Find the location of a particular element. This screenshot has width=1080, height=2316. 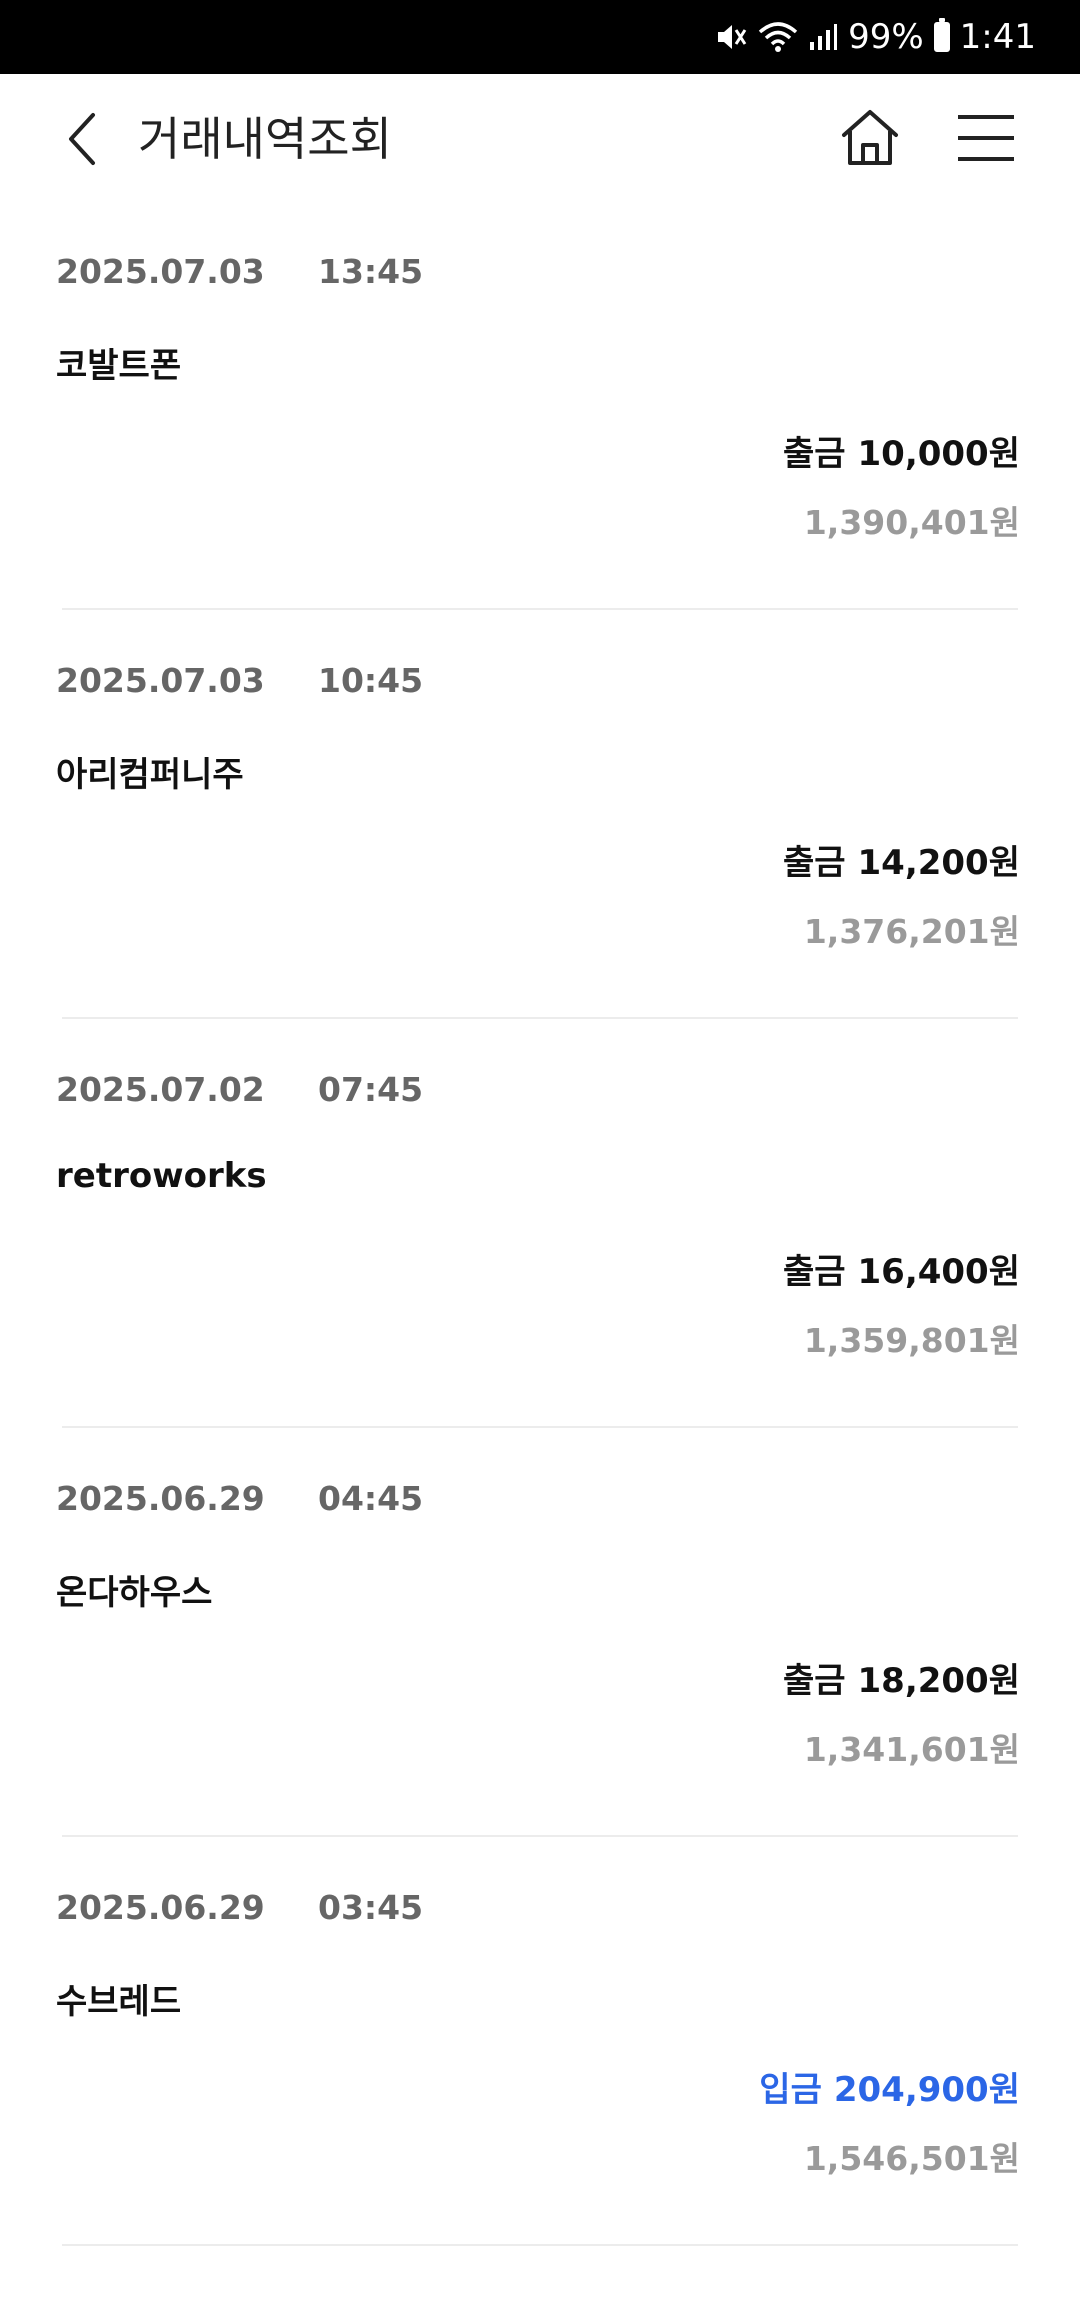

app-header: 거래내역조회 is located at coordinates (540, 138).